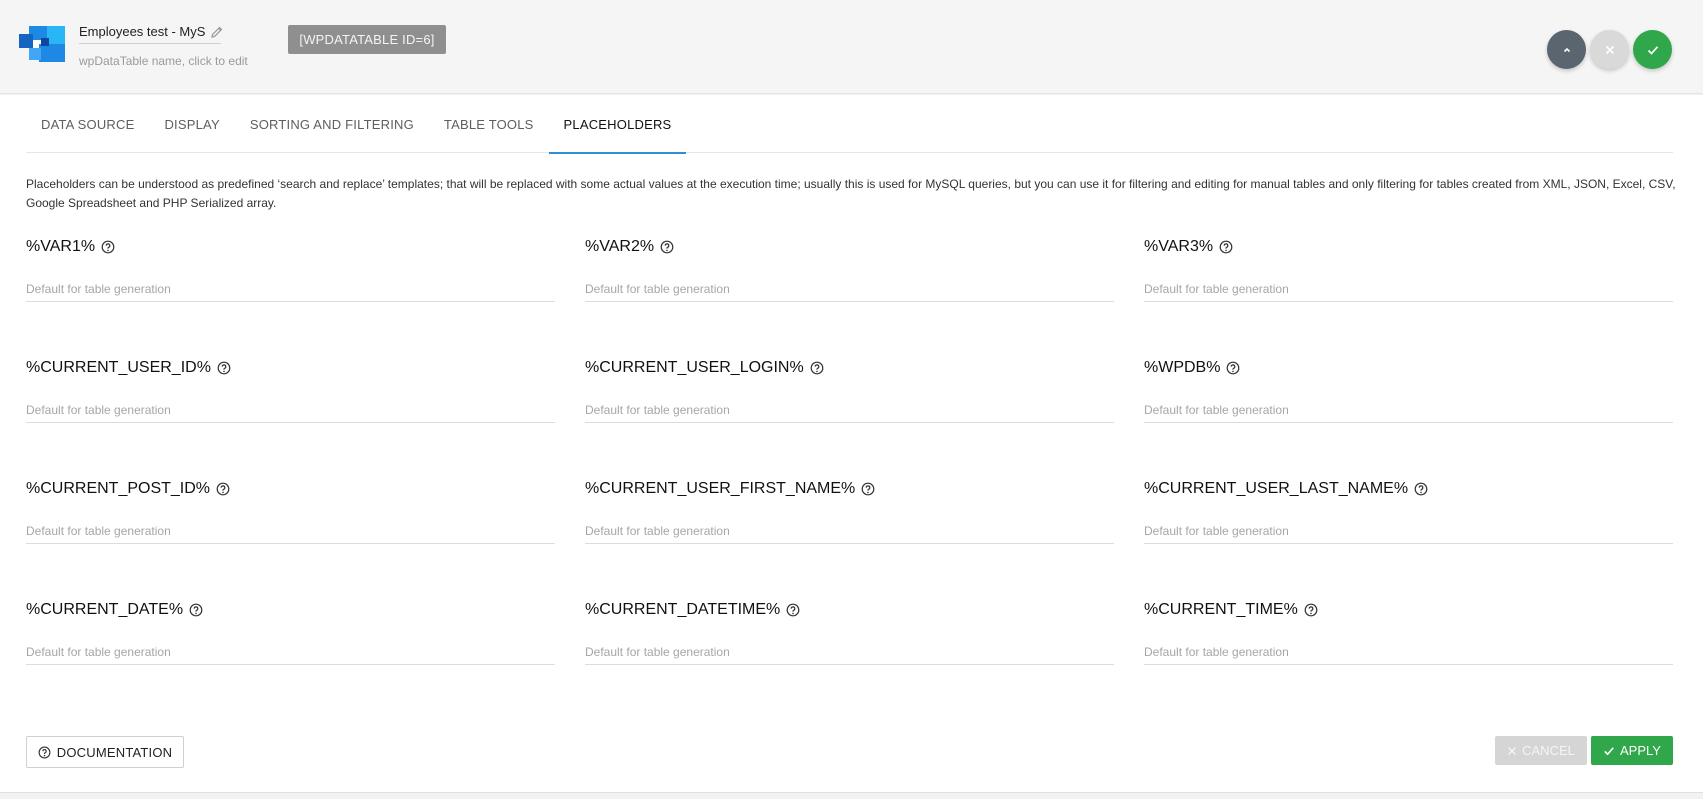 The image size is (1703, 799). I want to click on field-label: %VAR1%, so click(61, 246).